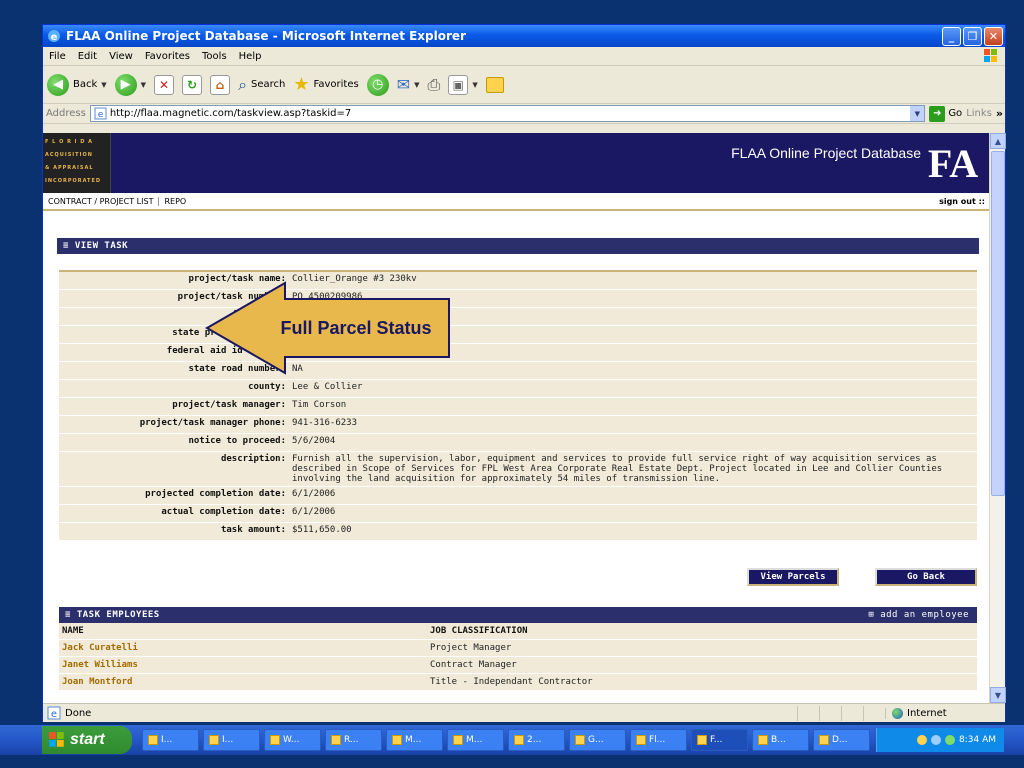  I want to click on home-icon: ⌂, so click(220, 84).